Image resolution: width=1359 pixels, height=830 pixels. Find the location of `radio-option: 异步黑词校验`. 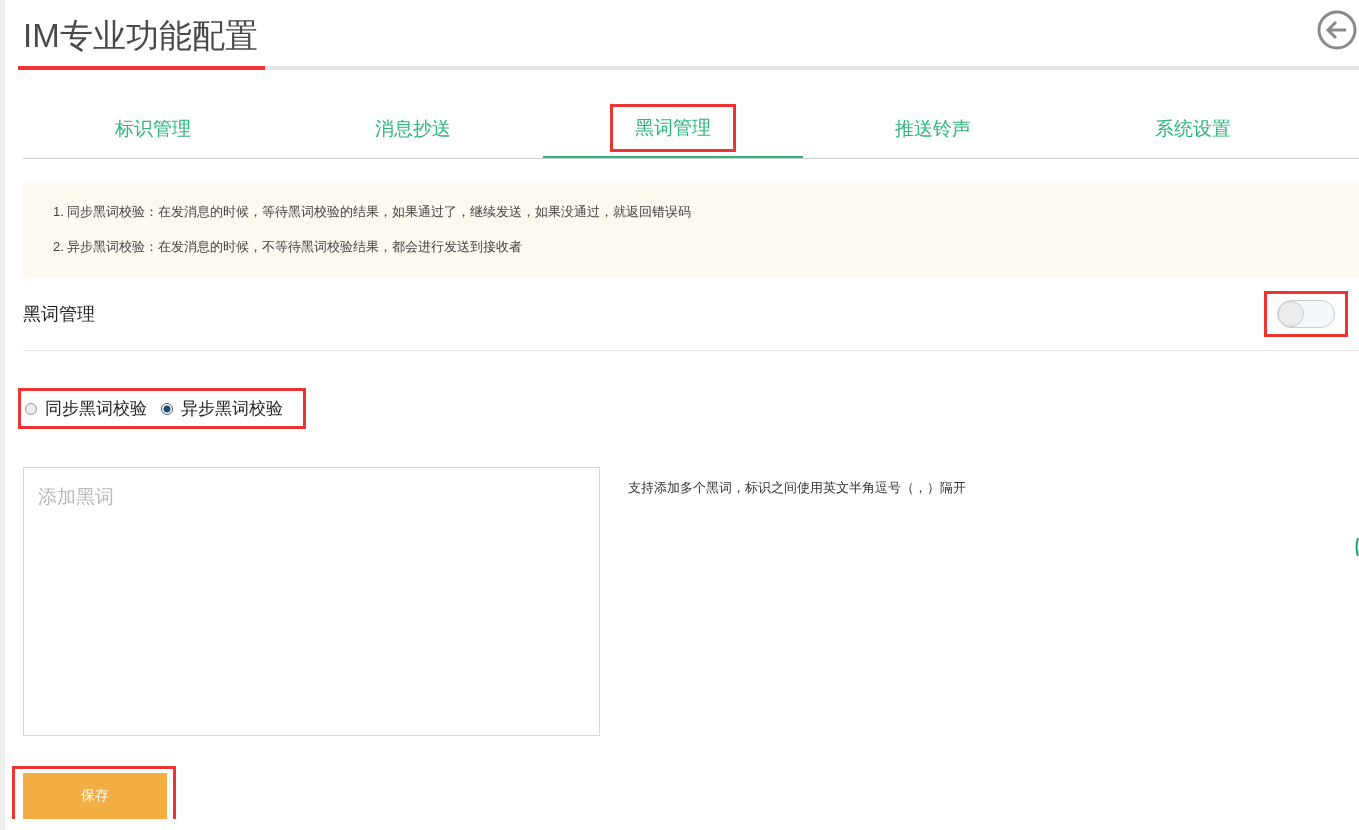

radio-option: 异步黑词校验 is located at coordinates (222, 408).